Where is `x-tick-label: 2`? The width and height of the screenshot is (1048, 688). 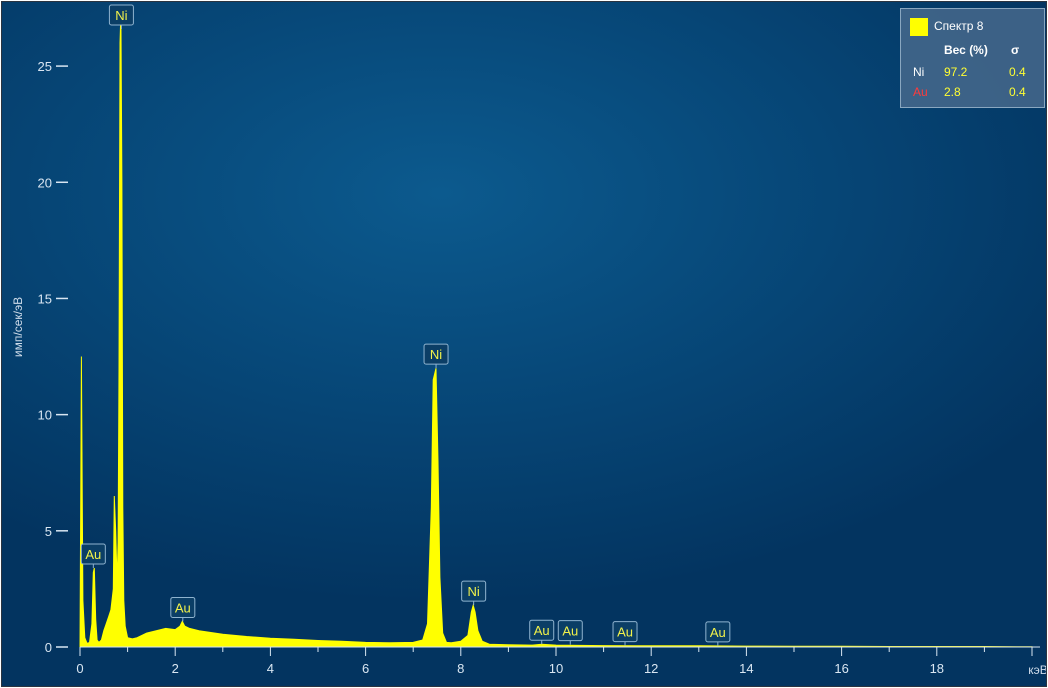
x-tick-label: 2 is located at coordinates (175, 668).